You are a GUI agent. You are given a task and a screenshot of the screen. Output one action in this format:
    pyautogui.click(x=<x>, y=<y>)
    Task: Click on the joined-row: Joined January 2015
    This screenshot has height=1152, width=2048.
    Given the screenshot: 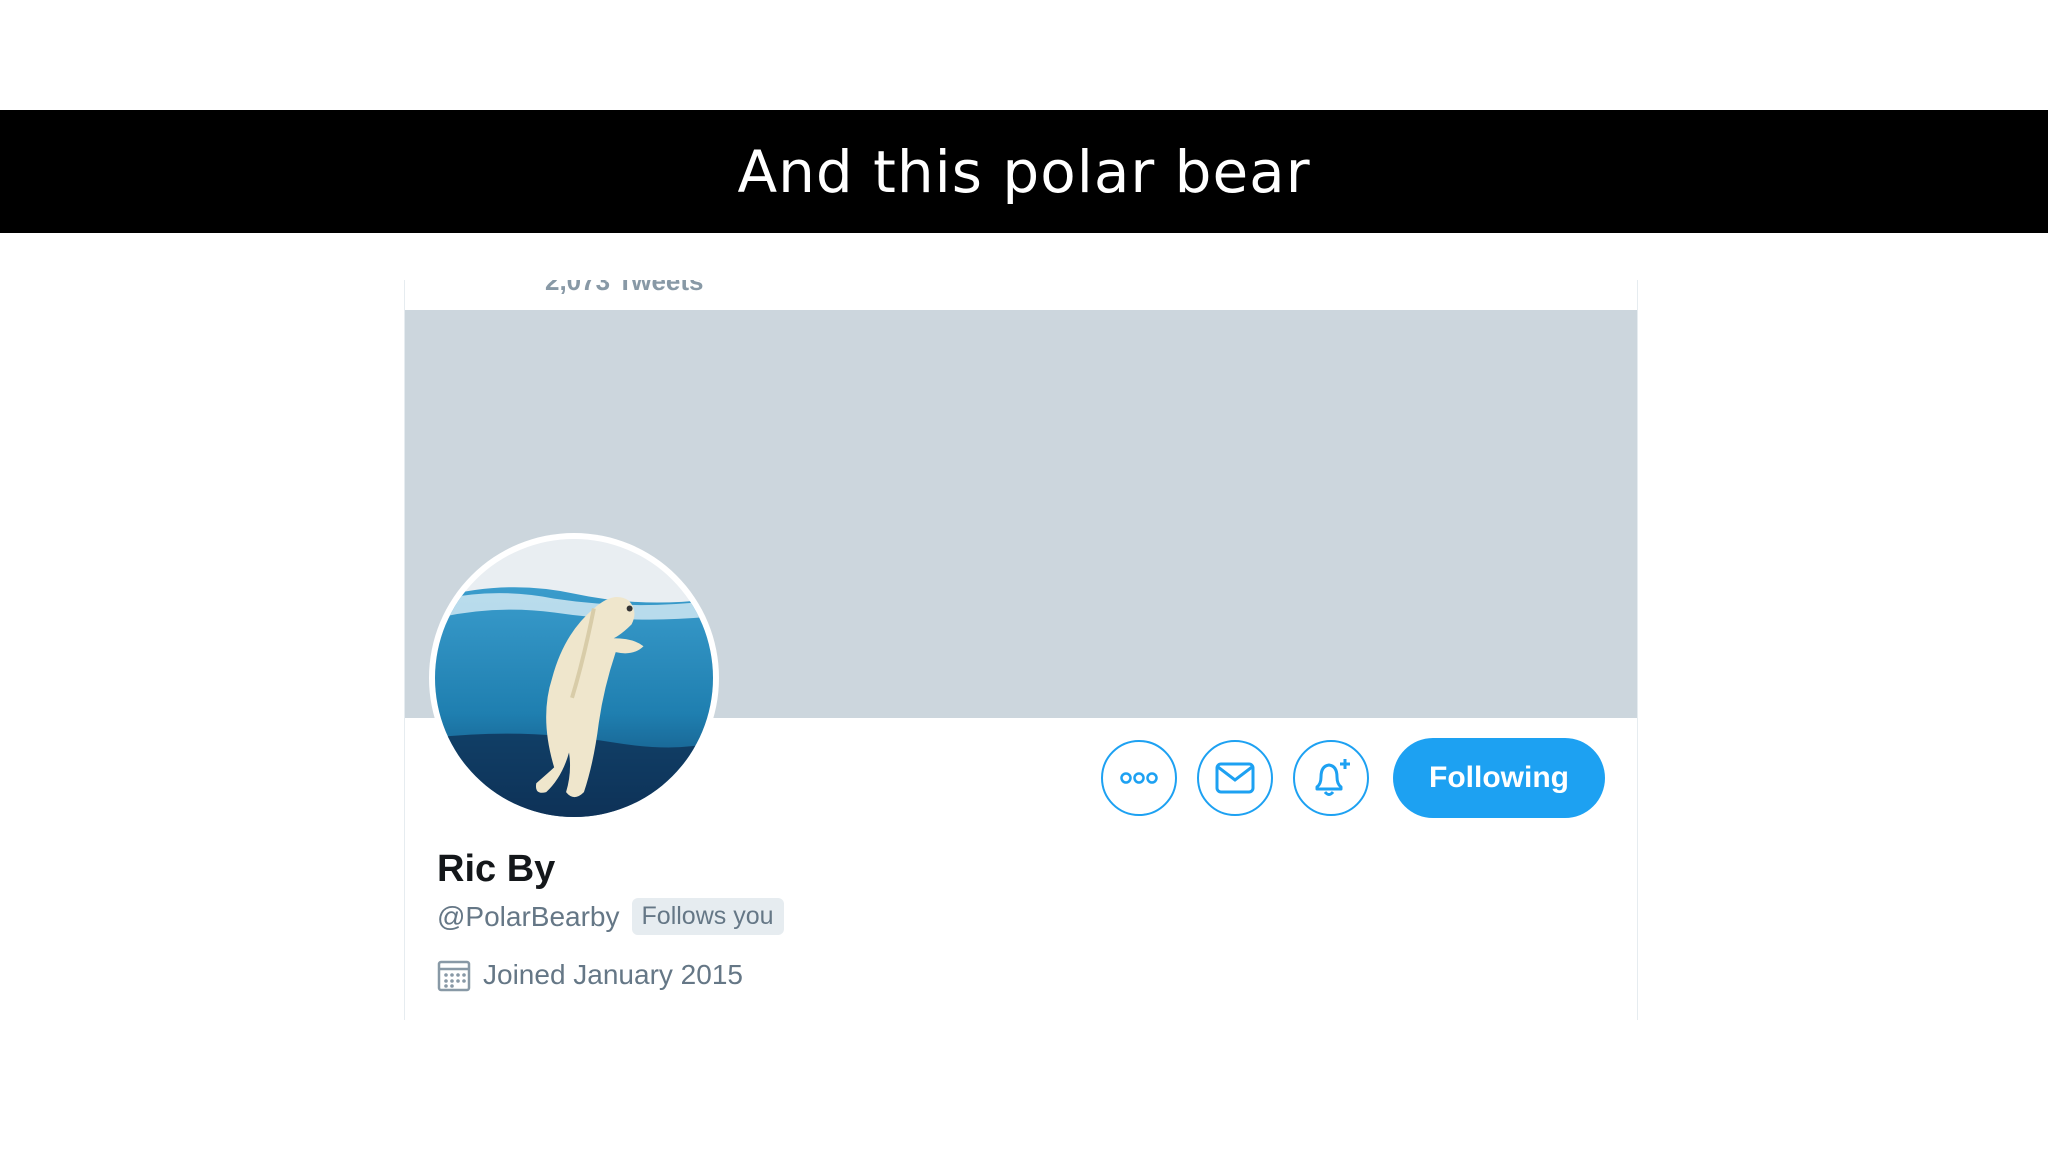 What is the action you would take?
    pyautogui.click(x=590, y=975)
    